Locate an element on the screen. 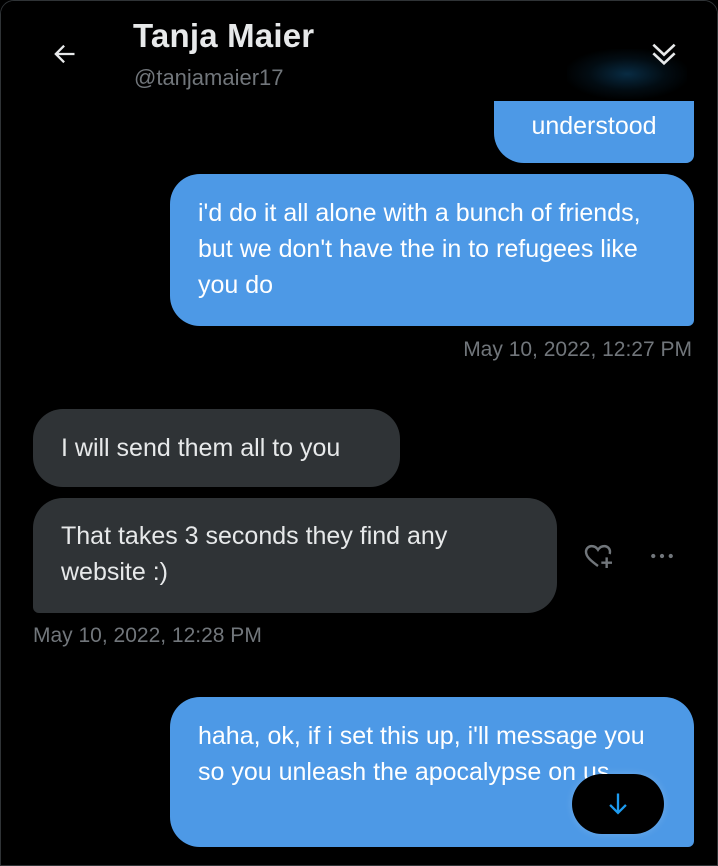 This screenshot has height=866, width=718. conversation-handle: @tanjamaier17 is located at coordinates (209, 77).